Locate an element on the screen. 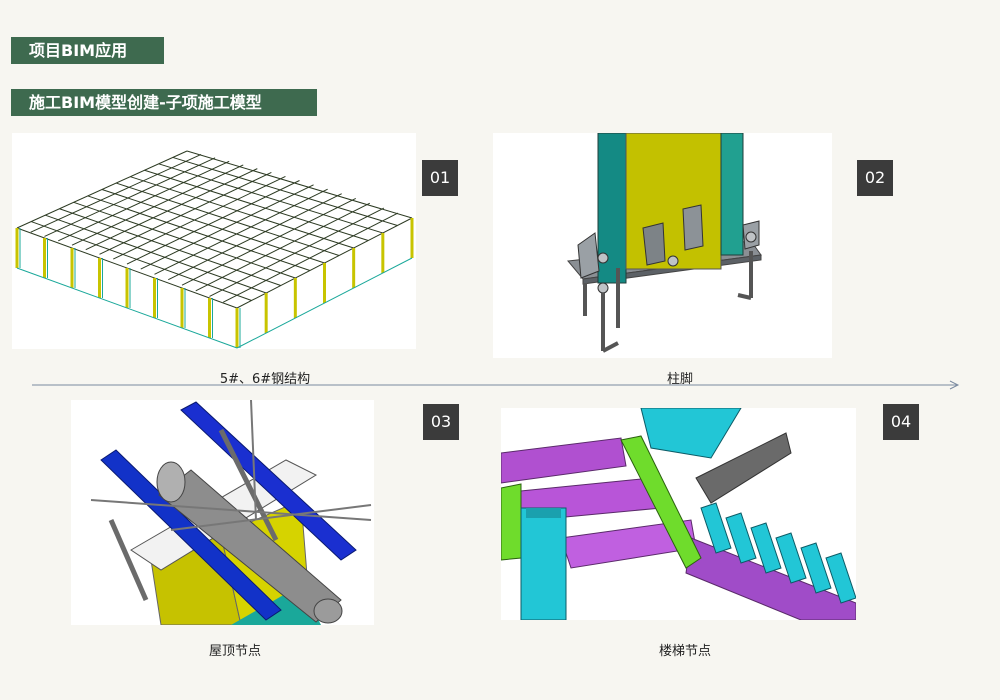 The width and height of the screenshot is (1000, 700). figure-number-badge: 04 is located at coordinates (901, 422).